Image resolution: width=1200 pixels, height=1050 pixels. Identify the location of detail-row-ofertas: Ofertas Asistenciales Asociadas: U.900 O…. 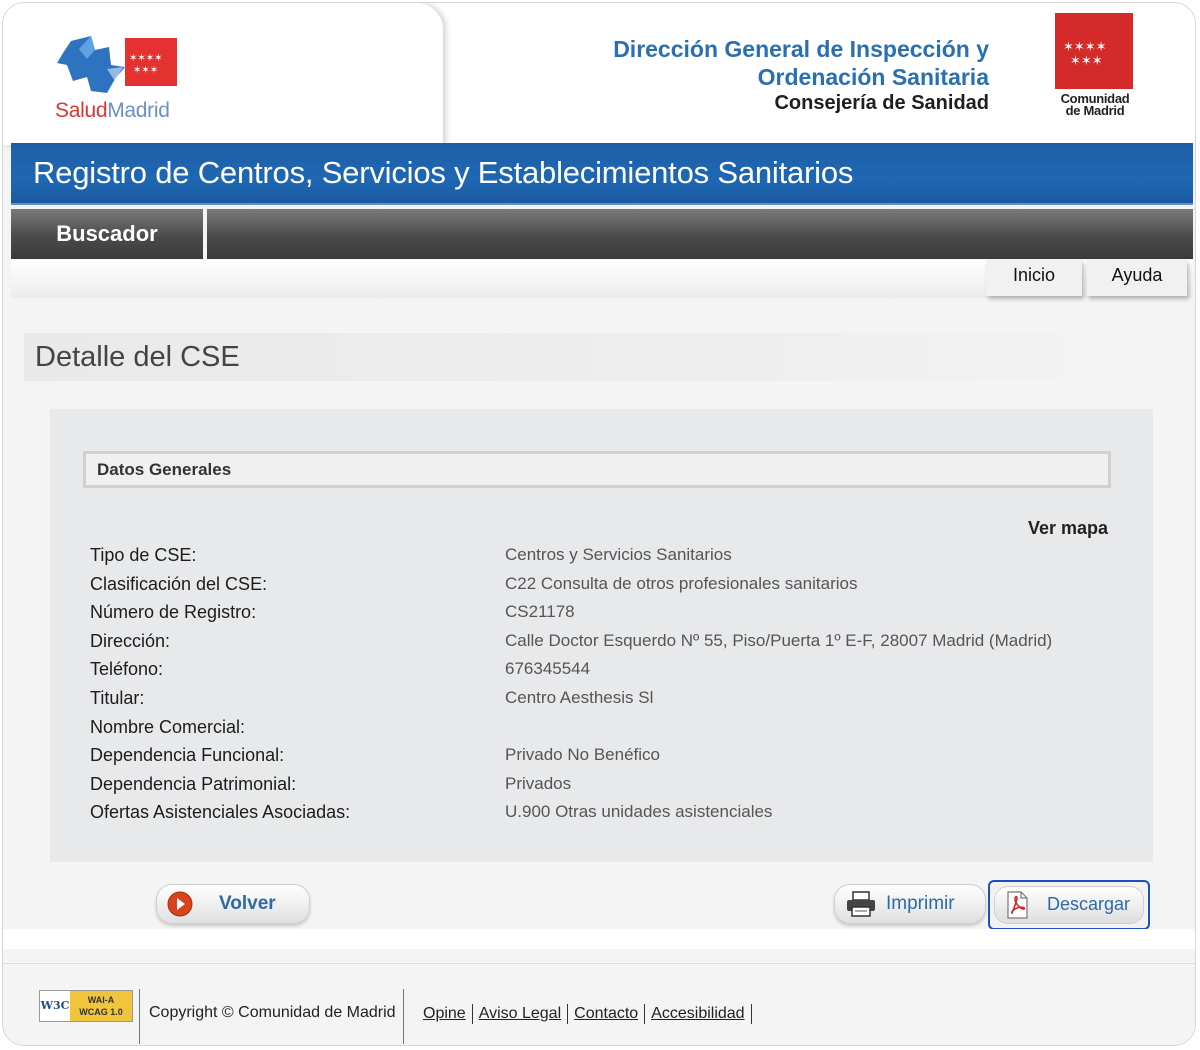
(615, 816).